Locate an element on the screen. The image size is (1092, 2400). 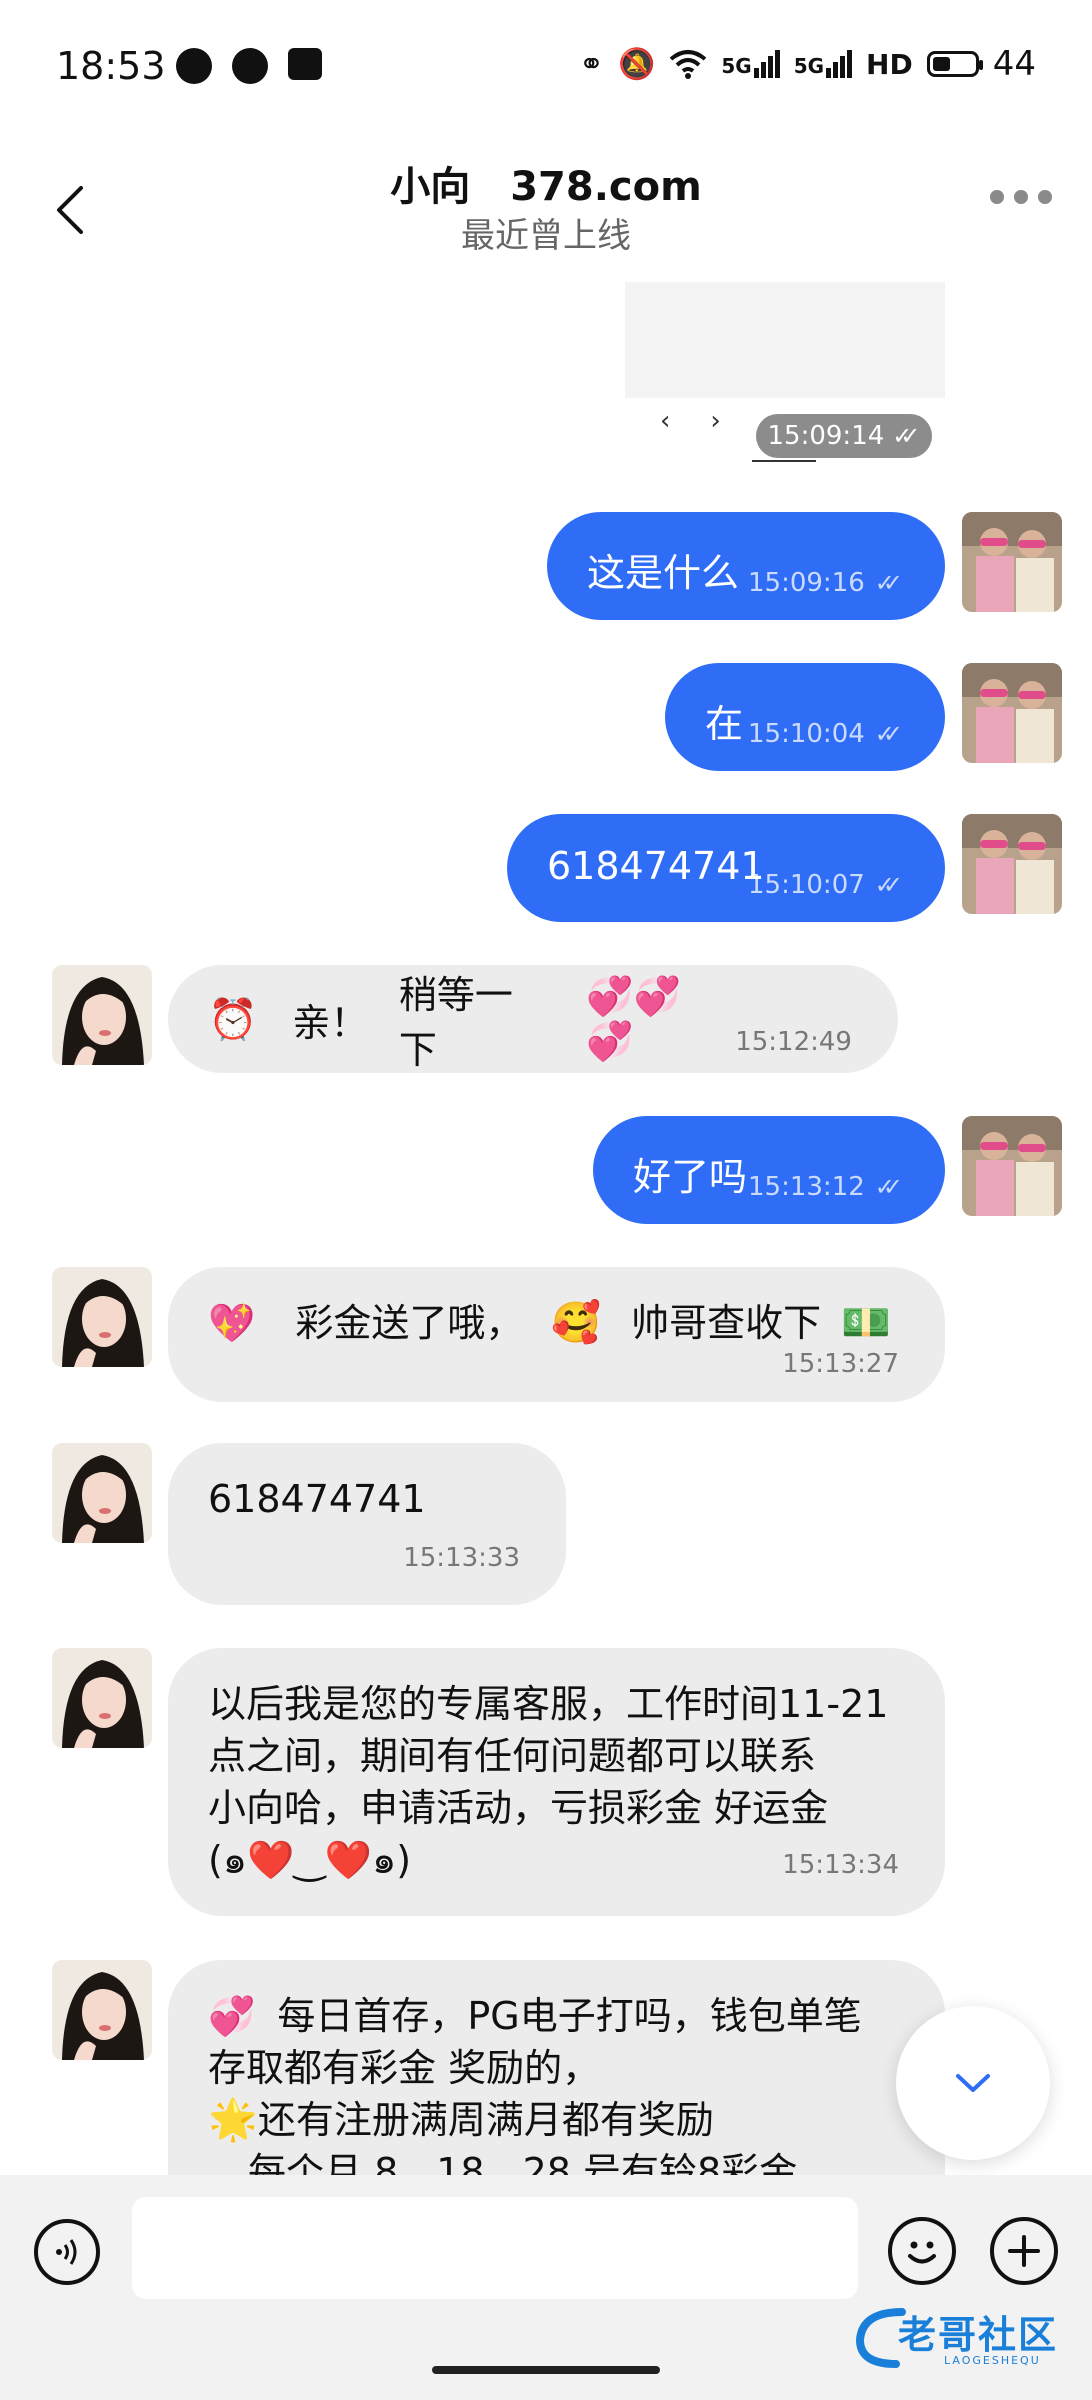
status-bar: 18:53 ⚭ 🔕 5G 5G HD 44 is located at coordinates (546, 65).